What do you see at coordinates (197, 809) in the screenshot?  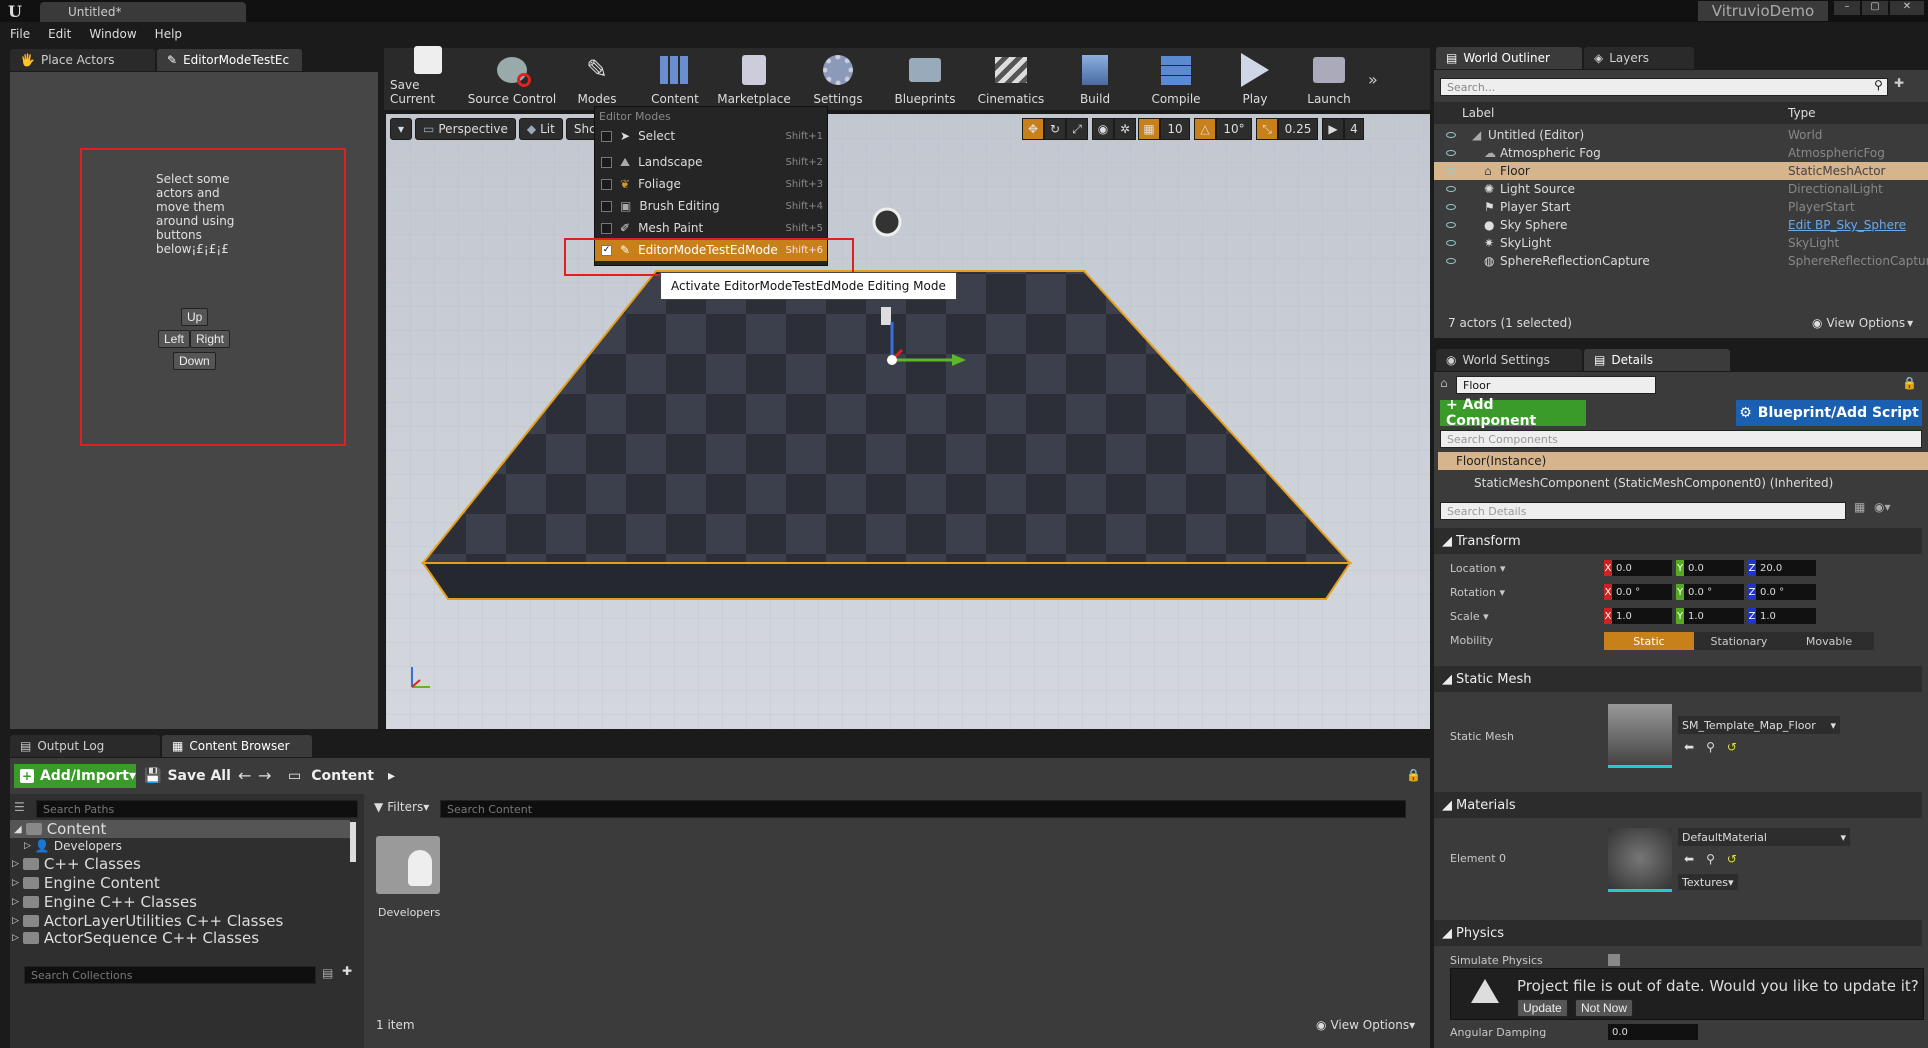 I see `search-paths-input: Search Paths` at bounding box center [197, 809].